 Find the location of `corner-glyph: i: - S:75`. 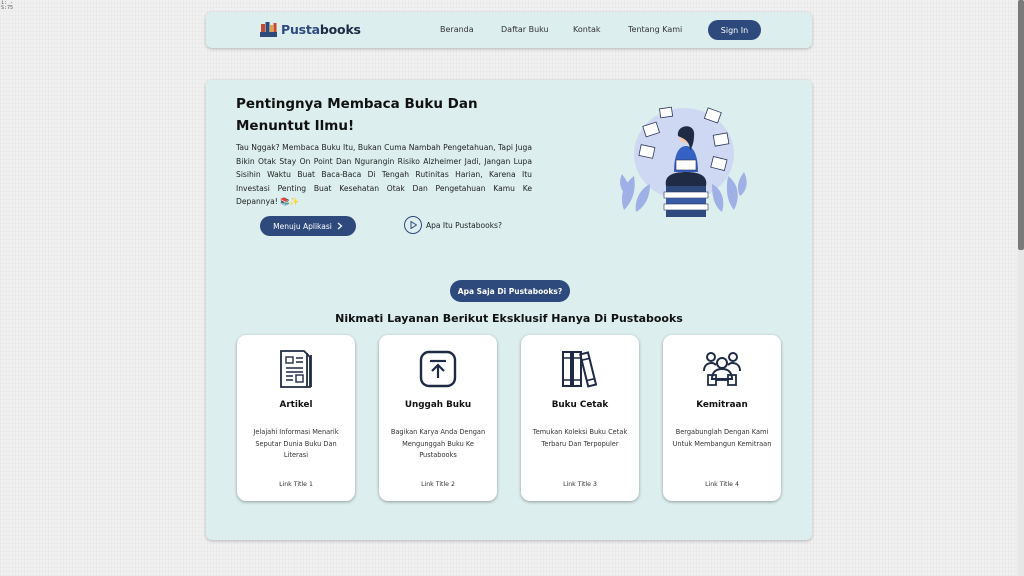

corner-glyph: i: - S:75 is located at coordinates (7, 5).